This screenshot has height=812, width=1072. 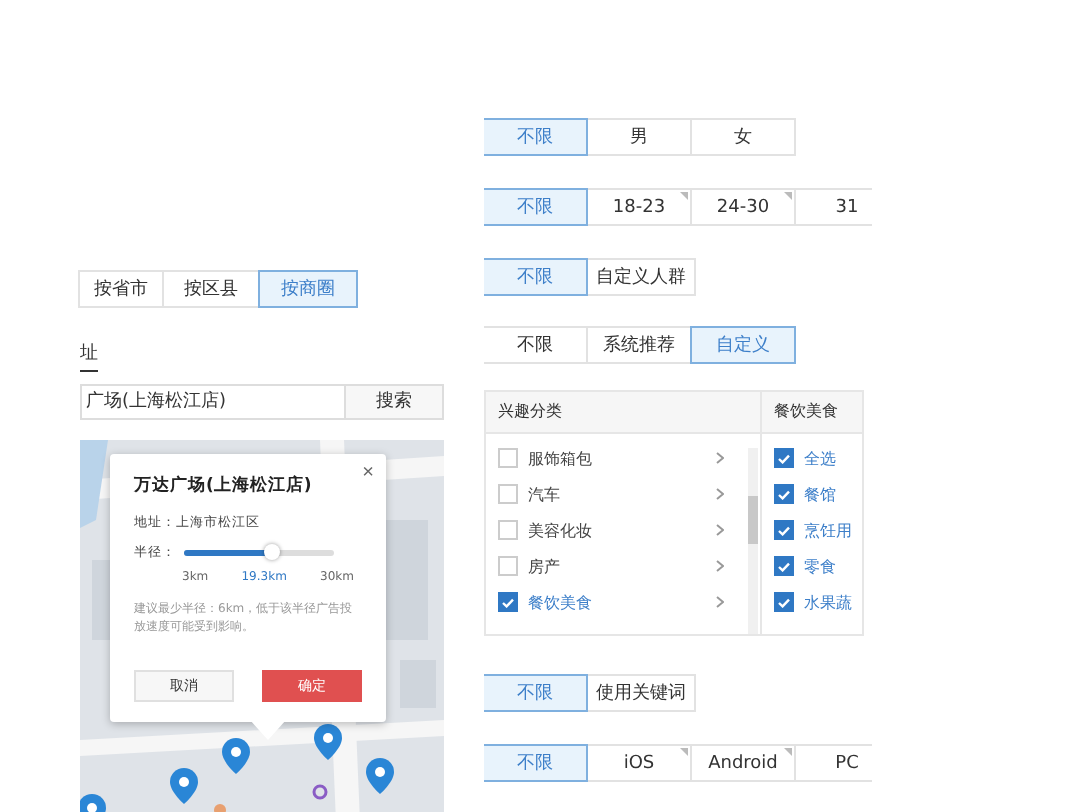 I want to click on option-tab: iOS, so click(x=639, y=763).